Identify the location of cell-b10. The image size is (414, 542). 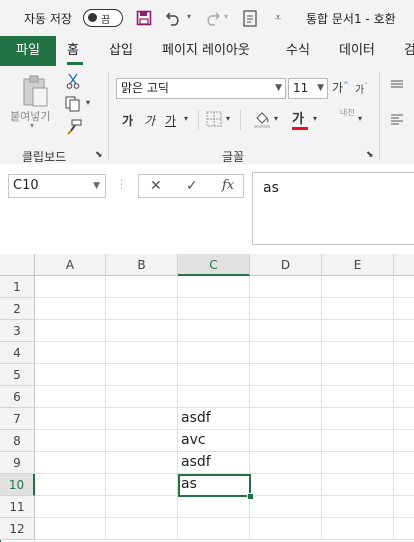
(142, 485).